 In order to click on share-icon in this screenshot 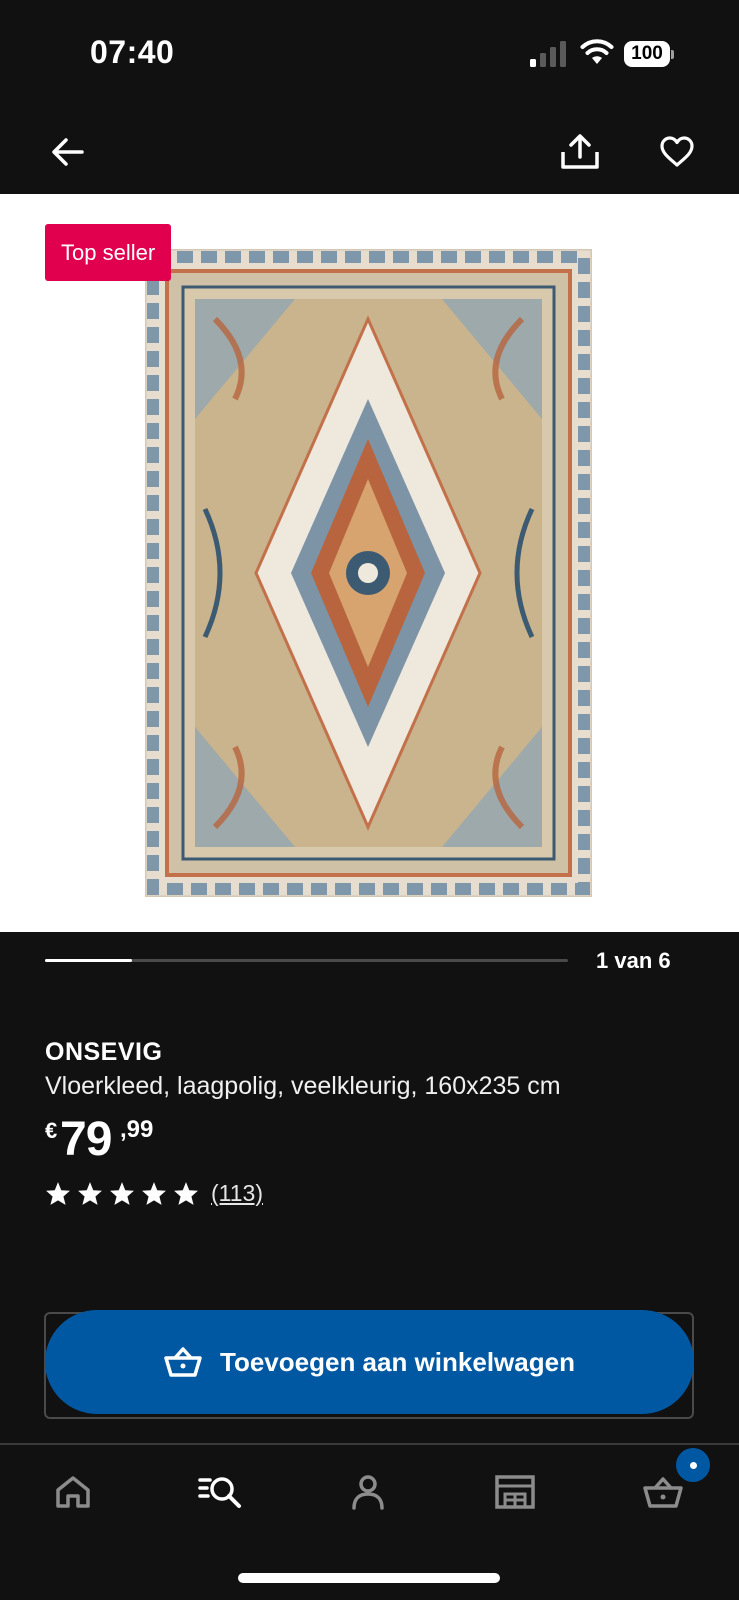, I will do `click(580, 151)`.